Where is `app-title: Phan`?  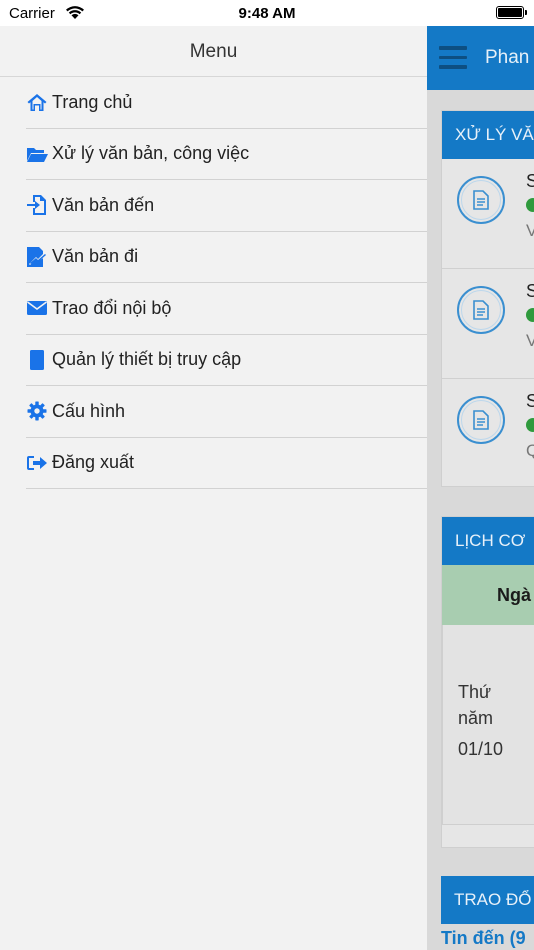
app-title: Phan is located at coordinates (507, 57).